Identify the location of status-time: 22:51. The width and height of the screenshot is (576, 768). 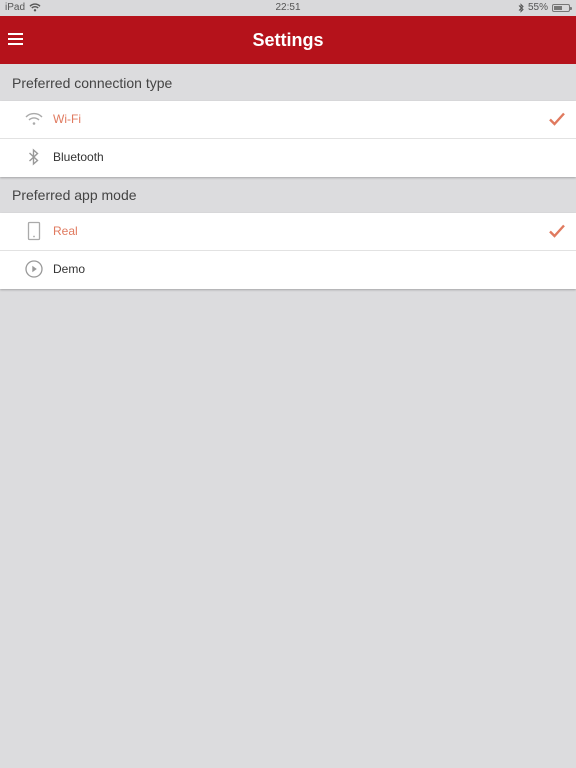
(288, 7).